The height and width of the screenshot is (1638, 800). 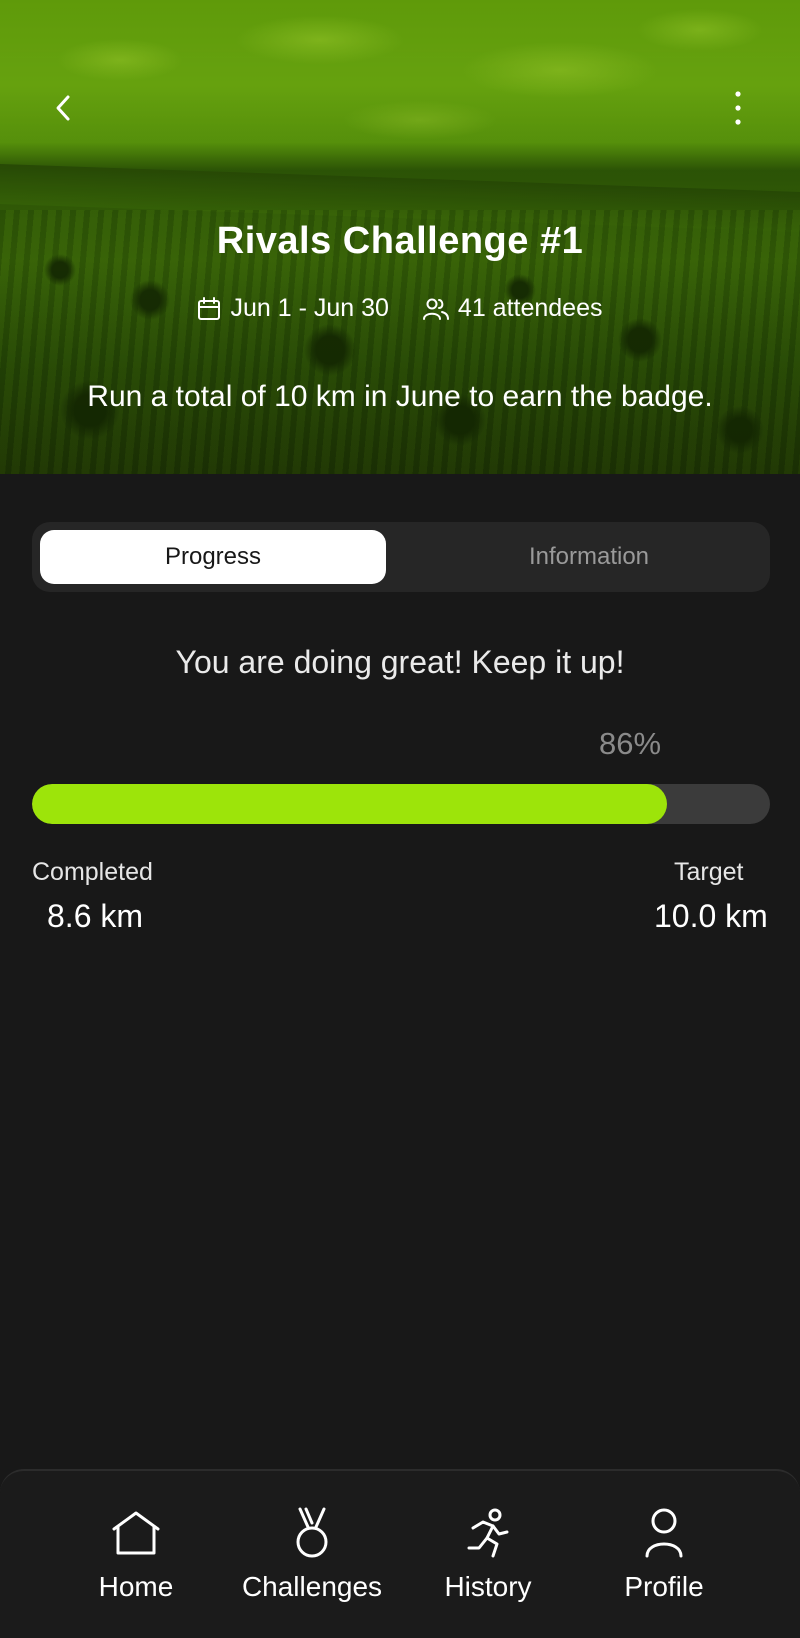 I want to click on challenge-attendees-text: 41 attendees, so click(x=530, y=308).